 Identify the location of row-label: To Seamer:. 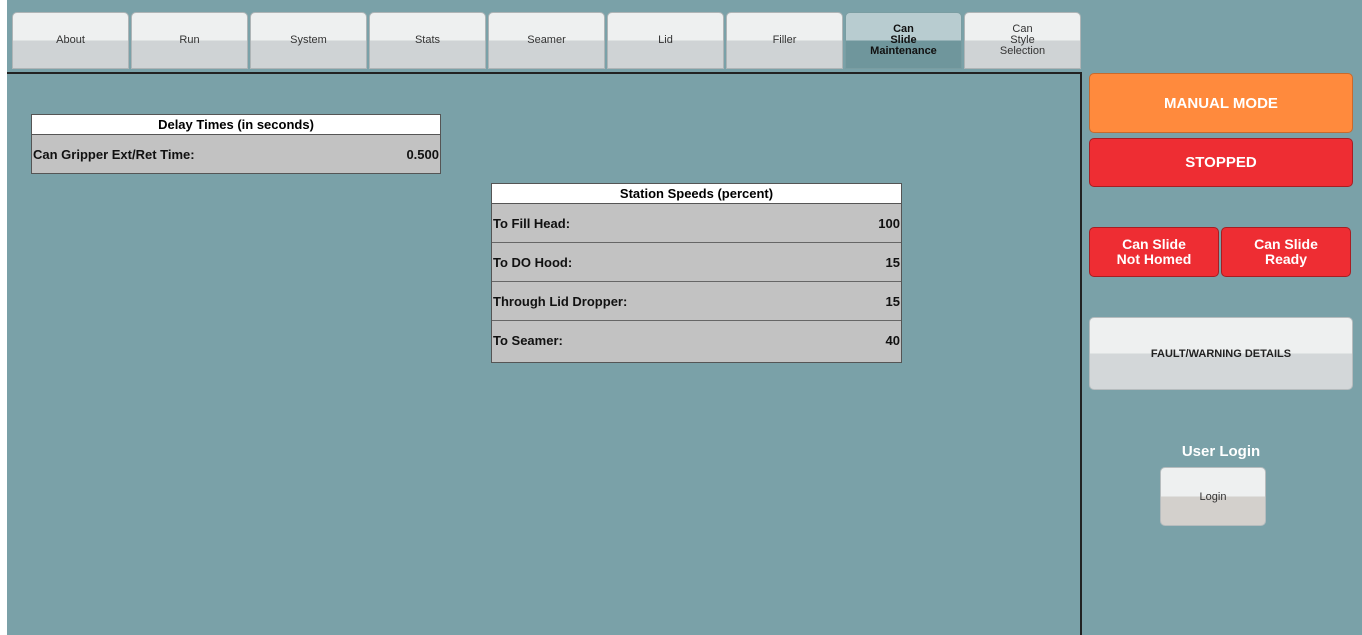
(528, 340).